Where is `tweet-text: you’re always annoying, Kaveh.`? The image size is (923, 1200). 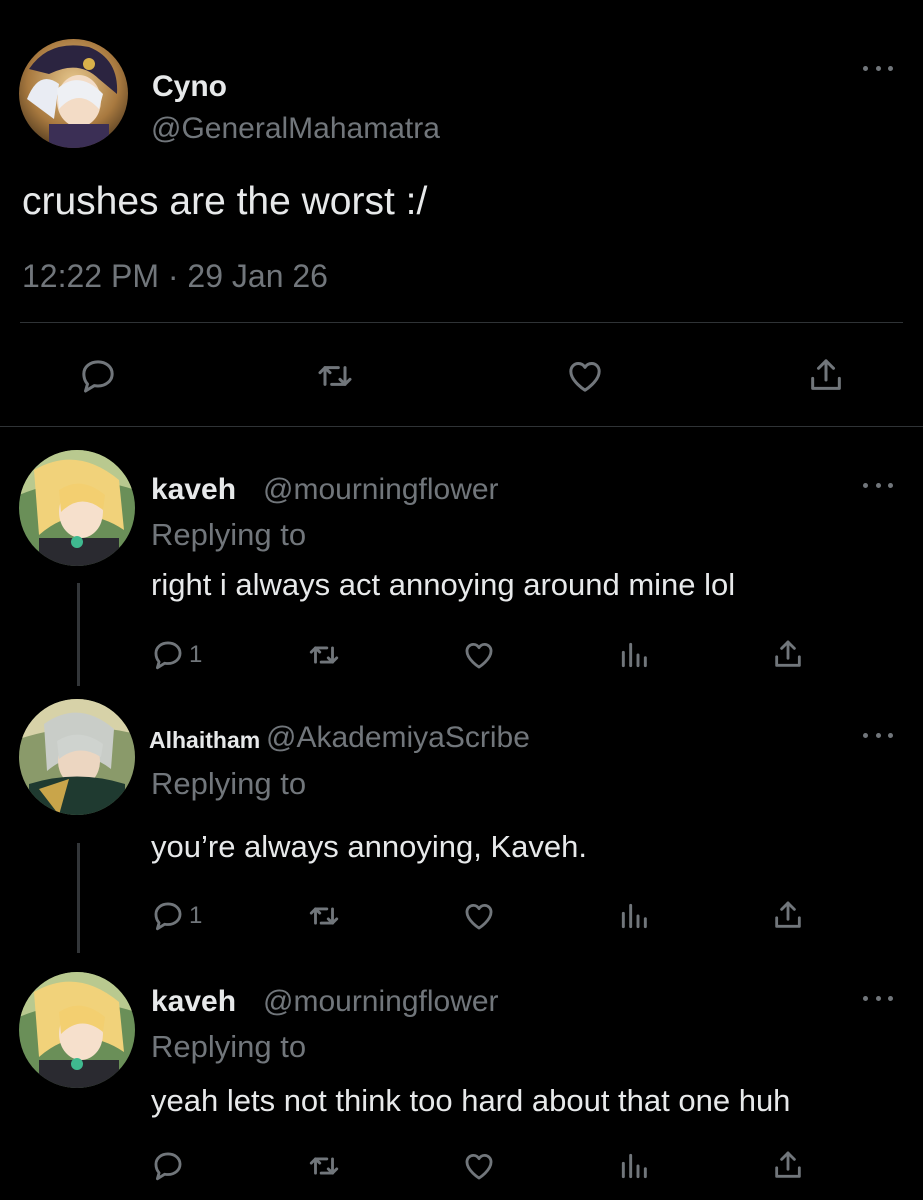
tweet-text: you’re always annoying, Kaveh. is located at coordinates (369, 846).